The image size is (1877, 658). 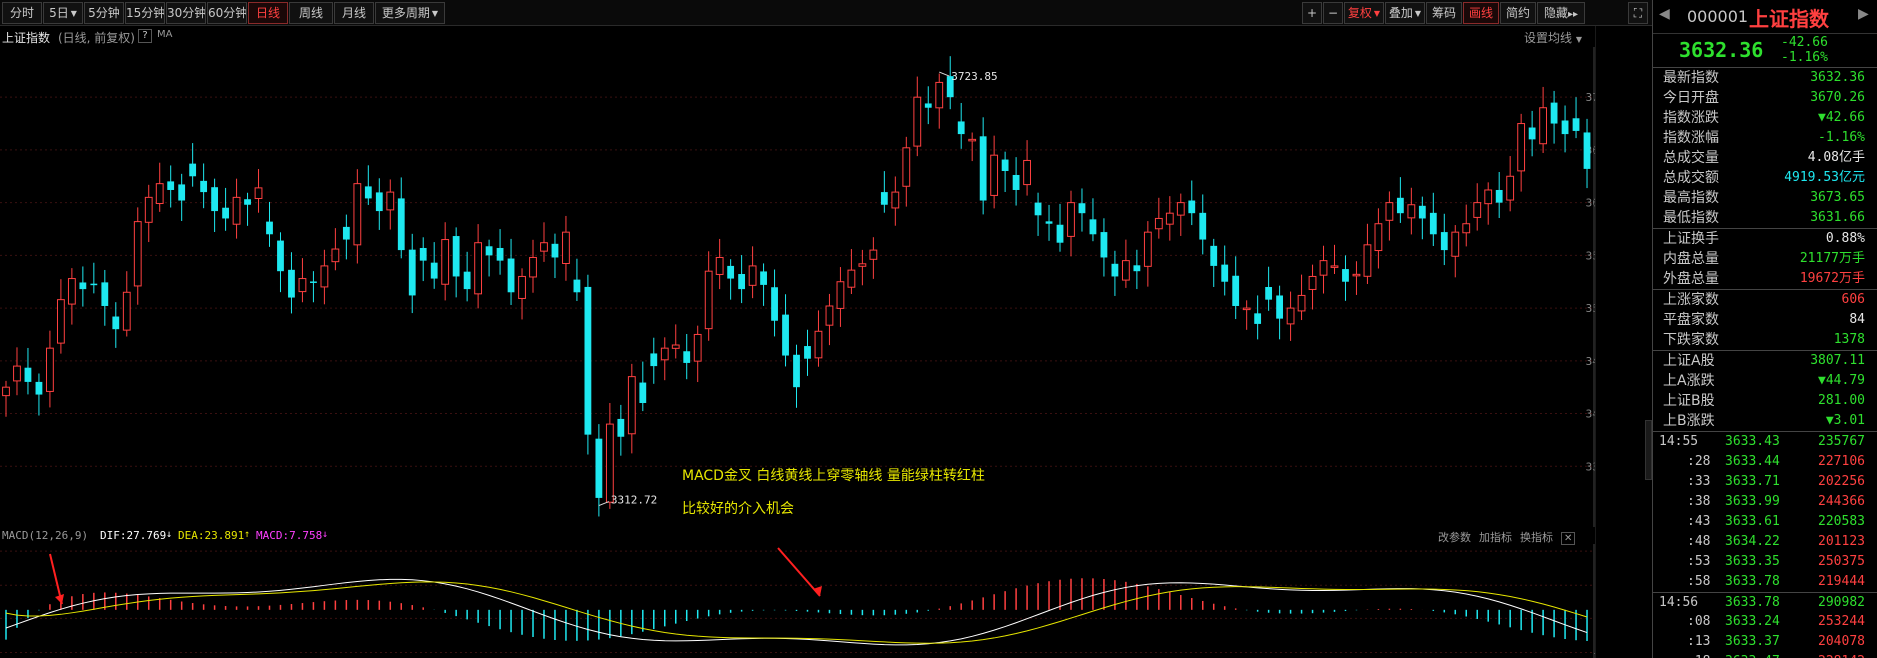 I want to click on stat-label: 上证换手, so click(x=1691, y=239).